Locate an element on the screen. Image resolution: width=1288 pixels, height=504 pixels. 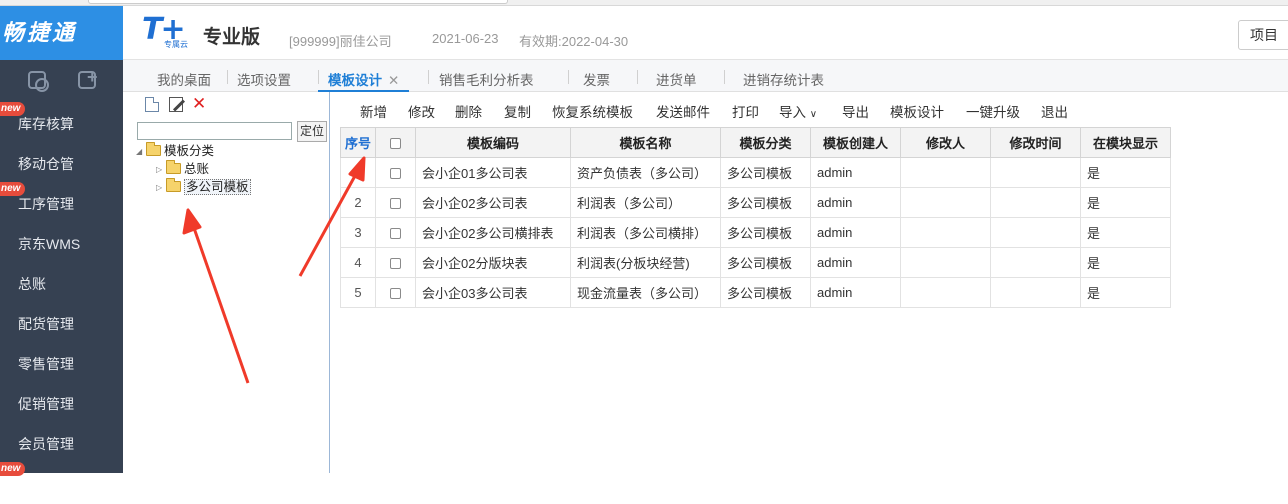
exit-button: 退出 is located at coordinates (1054, 111).